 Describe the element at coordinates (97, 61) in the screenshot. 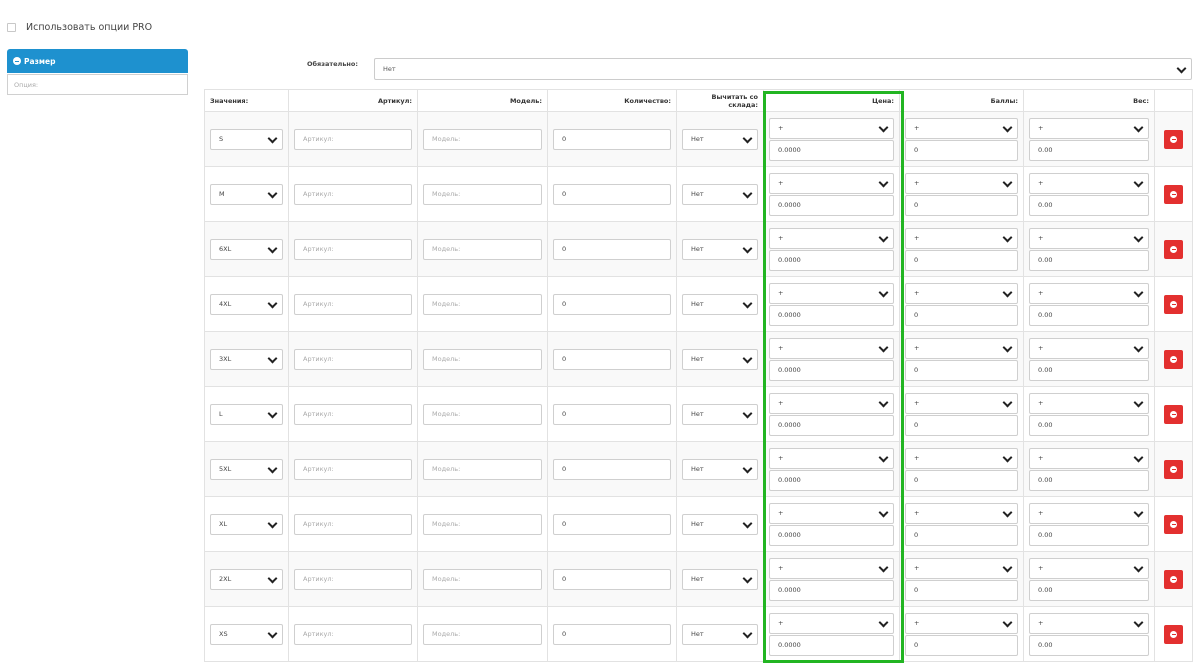

I see `option-tab-size: Размер` at that location.